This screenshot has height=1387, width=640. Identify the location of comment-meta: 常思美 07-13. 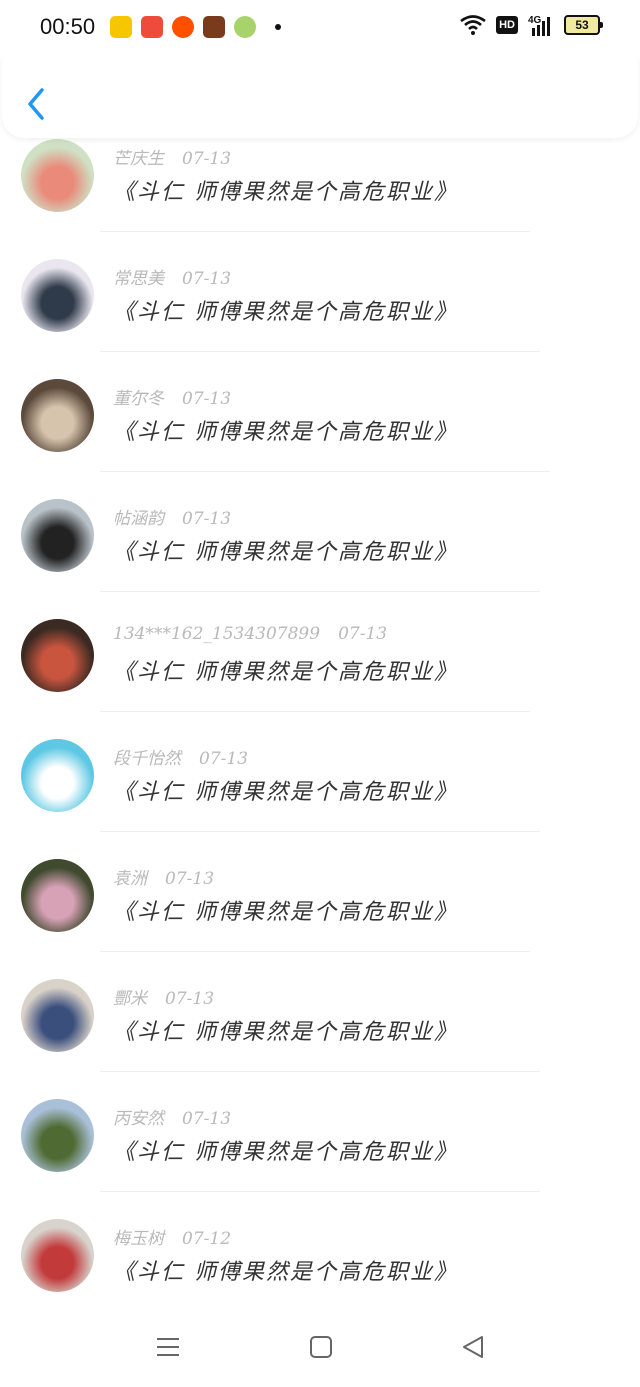
(172, 276).